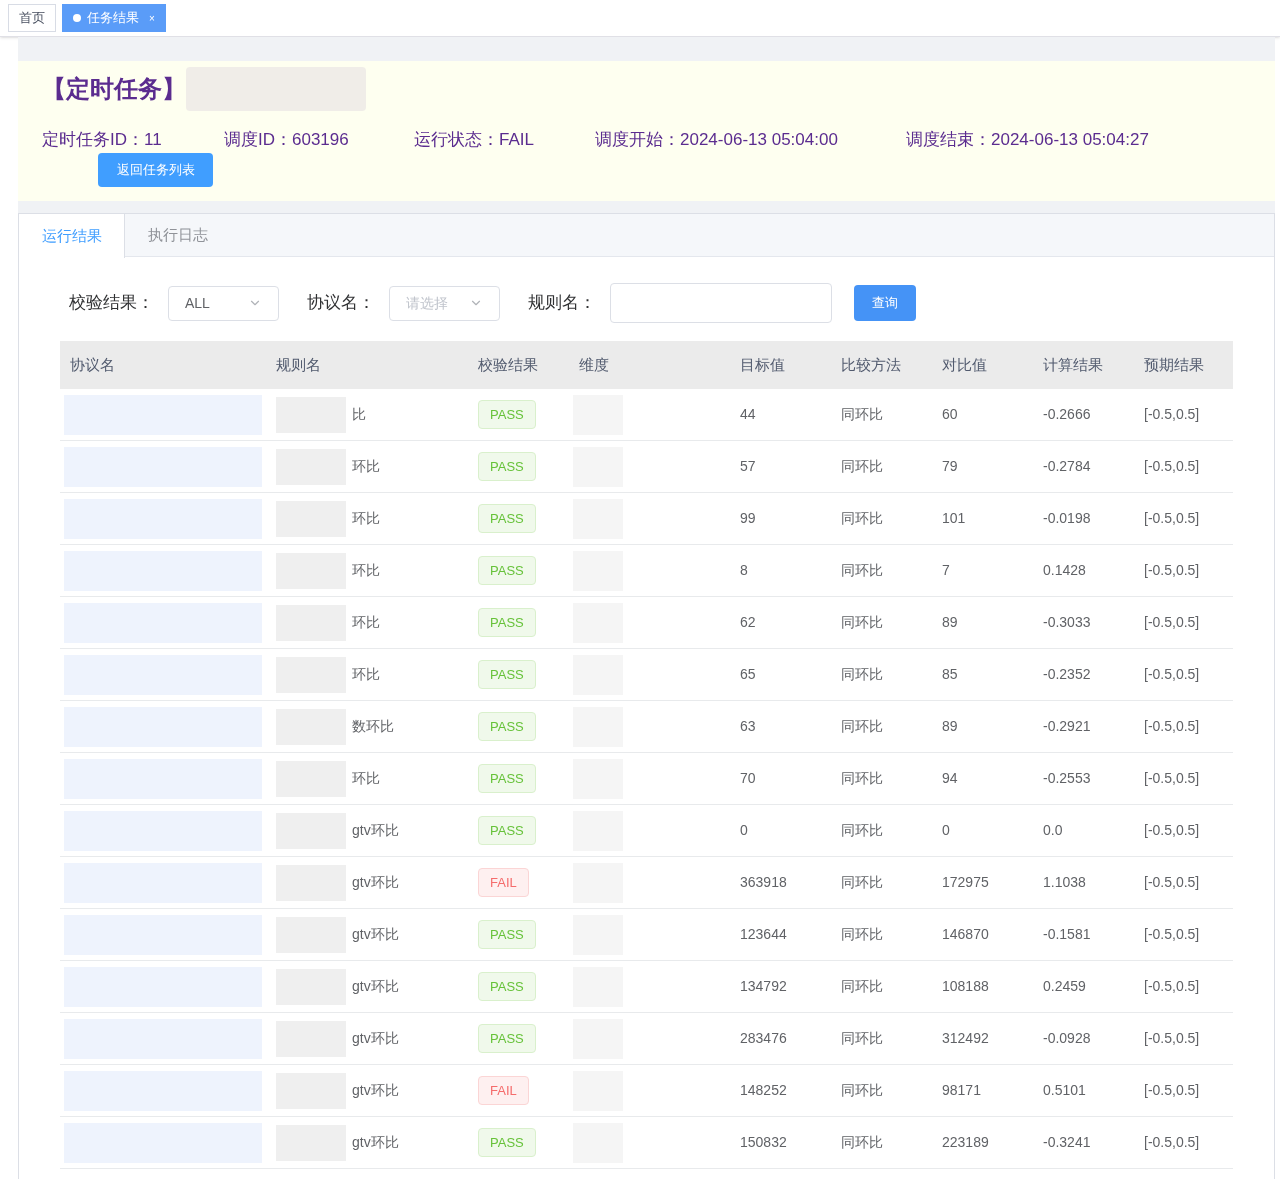 Image resolution: width=1280 pixels, height=1179 pixels. I want to click on table-cell: 123644, so click(763, 934).